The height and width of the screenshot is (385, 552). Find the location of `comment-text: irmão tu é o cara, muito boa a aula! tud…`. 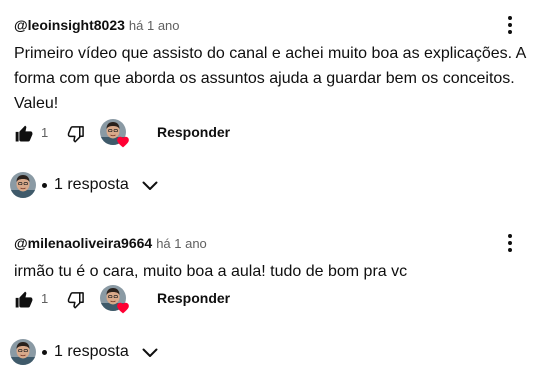

comment-text: irmão tu é o cara, muito boa a aula! tud… is located at coordinates (211, 271).